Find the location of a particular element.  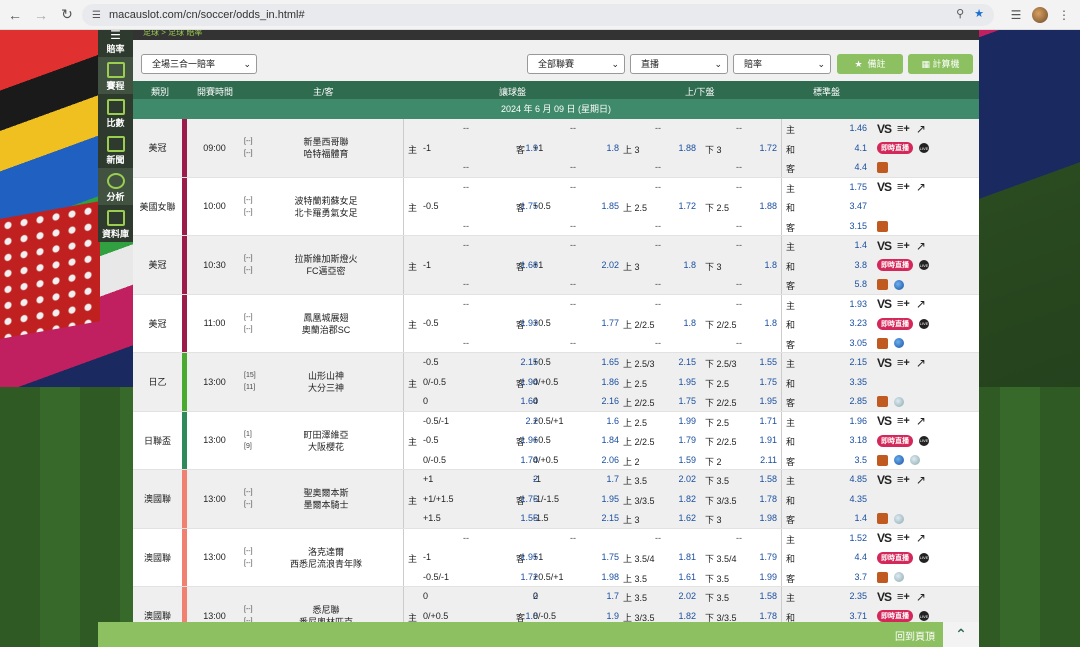

over-odds: 1.81 is located at coordinates (681, 557).